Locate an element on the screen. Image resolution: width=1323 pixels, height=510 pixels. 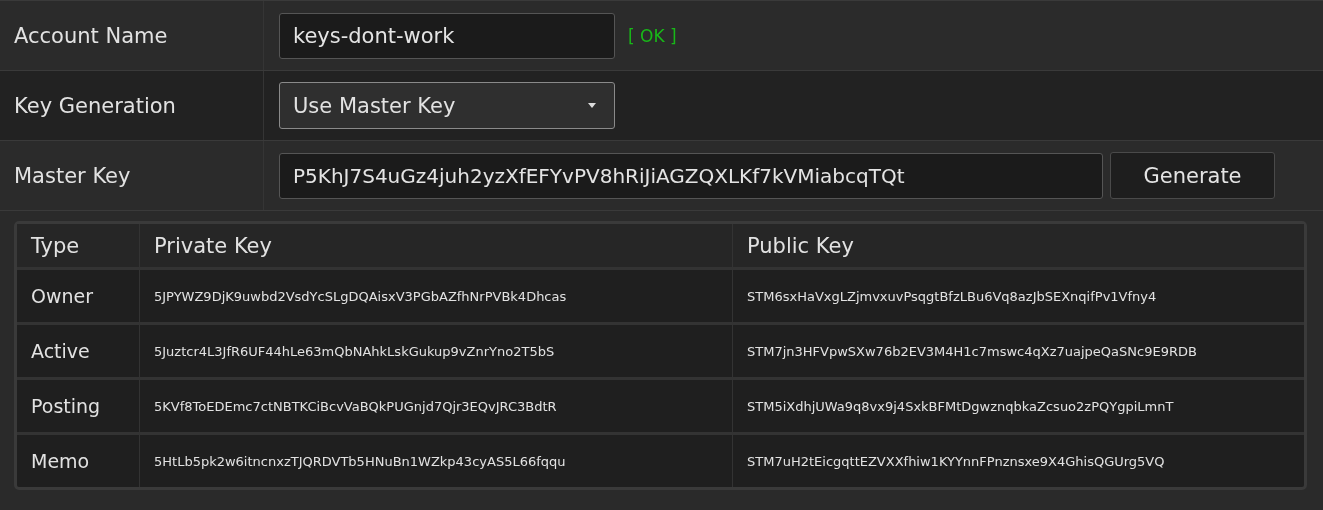
table-cell: 5JPYWZ9DjK9uwbd2VsdYcSLgDQAisxV3PGbAZfhNrPVBk4Dhcas is located at coordinates (435, 296).